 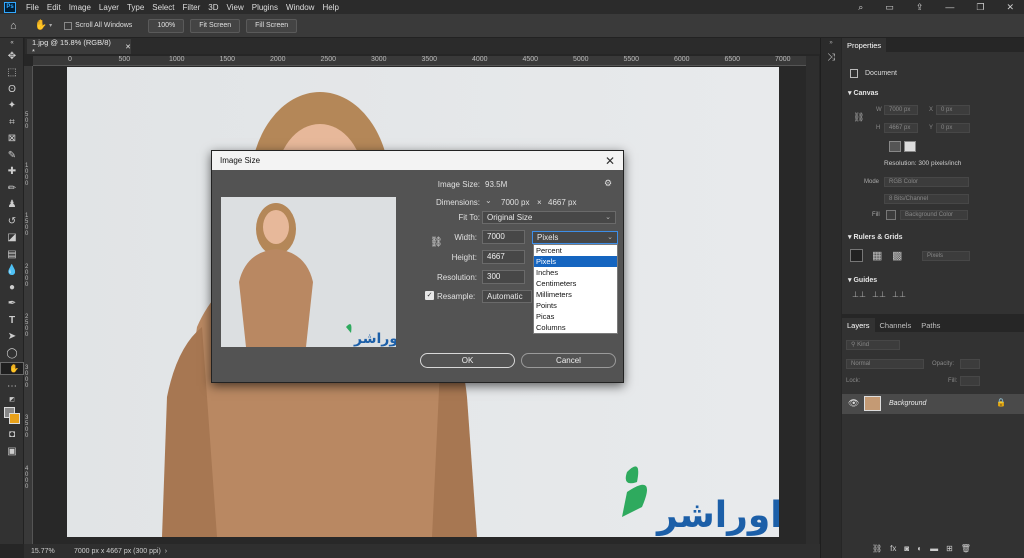 What do you see at coordinates (934, 215) in the screenshot?
I see `fill-select: Background Color` at bounding box center [934, 215].